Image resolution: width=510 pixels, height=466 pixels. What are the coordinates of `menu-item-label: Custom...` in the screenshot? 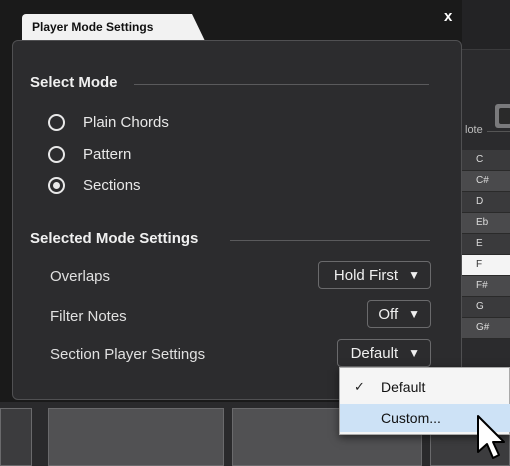 It's located at (411, 418).